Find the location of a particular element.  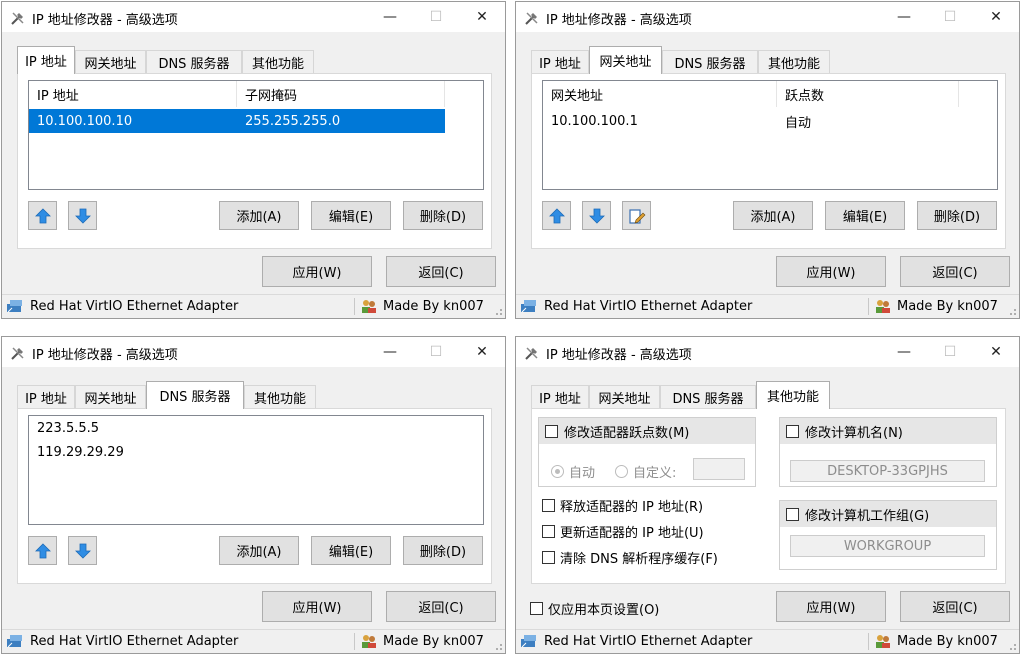

workgroup-checkbox is located at coordinates (792, 514).